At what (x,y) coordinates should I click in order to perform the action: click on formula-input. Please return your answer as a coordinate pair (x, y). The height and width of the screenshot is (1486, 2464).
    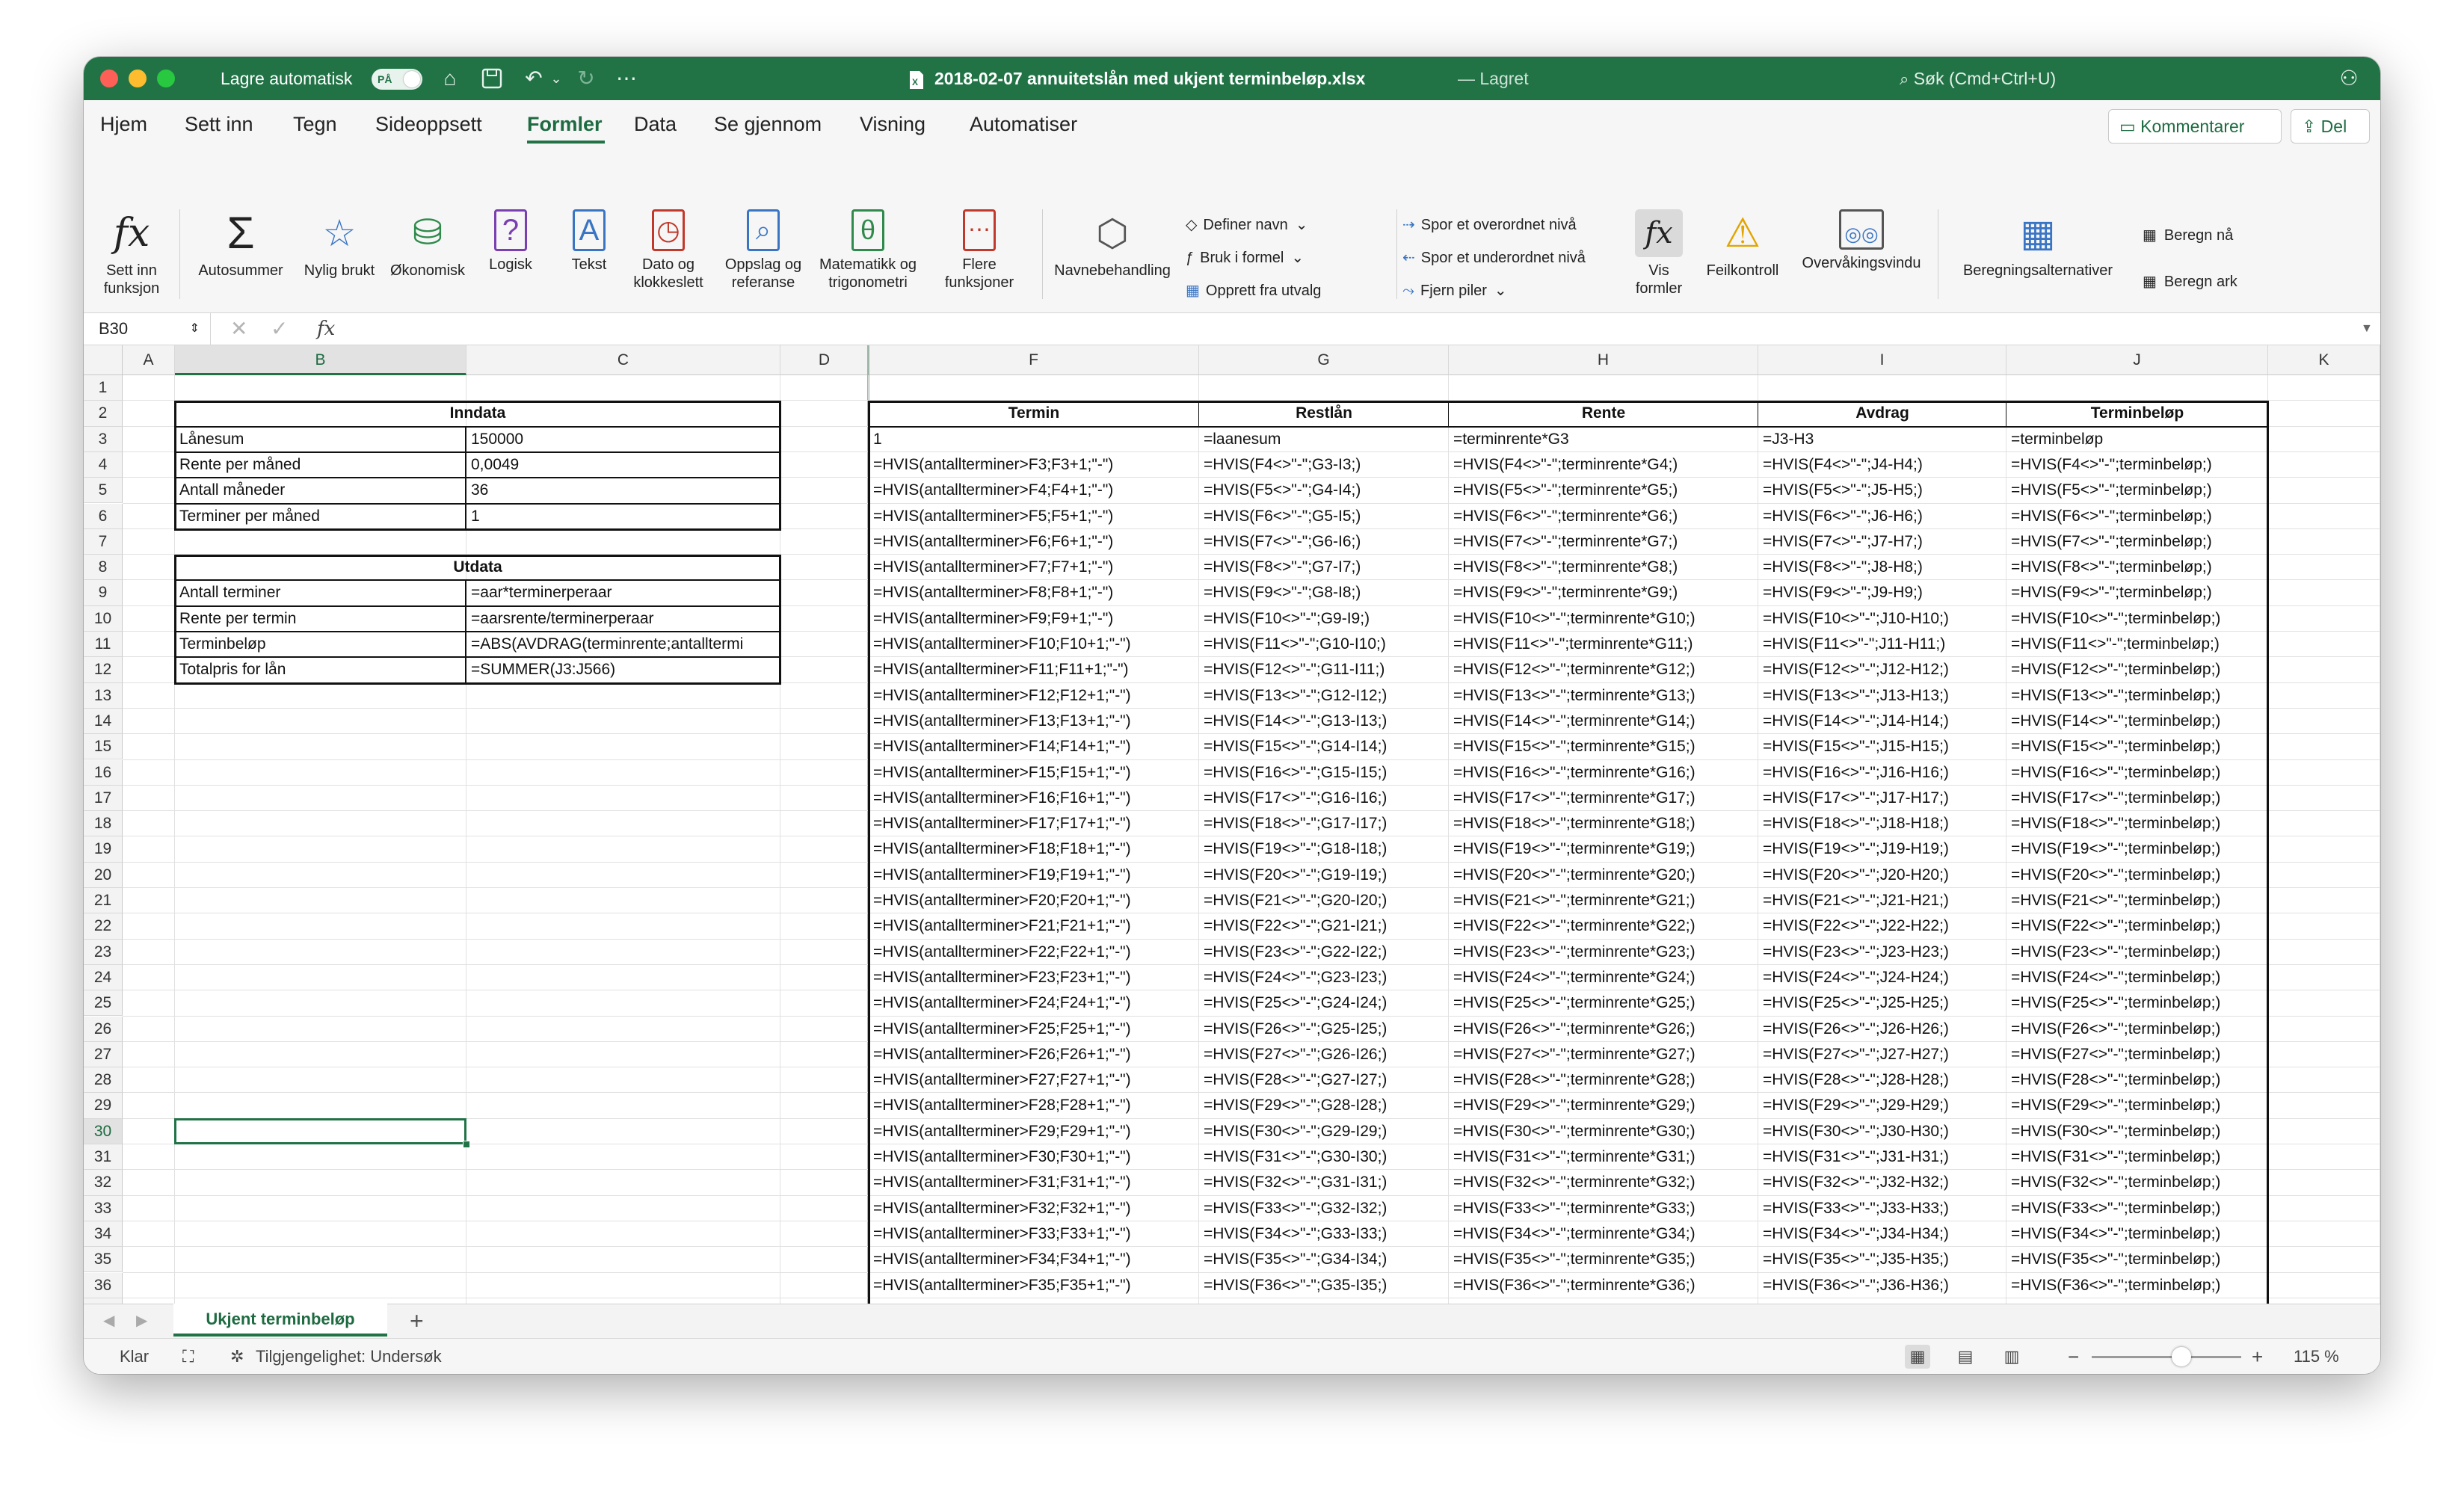
    Looking at the image, I should click on (1347, 329).